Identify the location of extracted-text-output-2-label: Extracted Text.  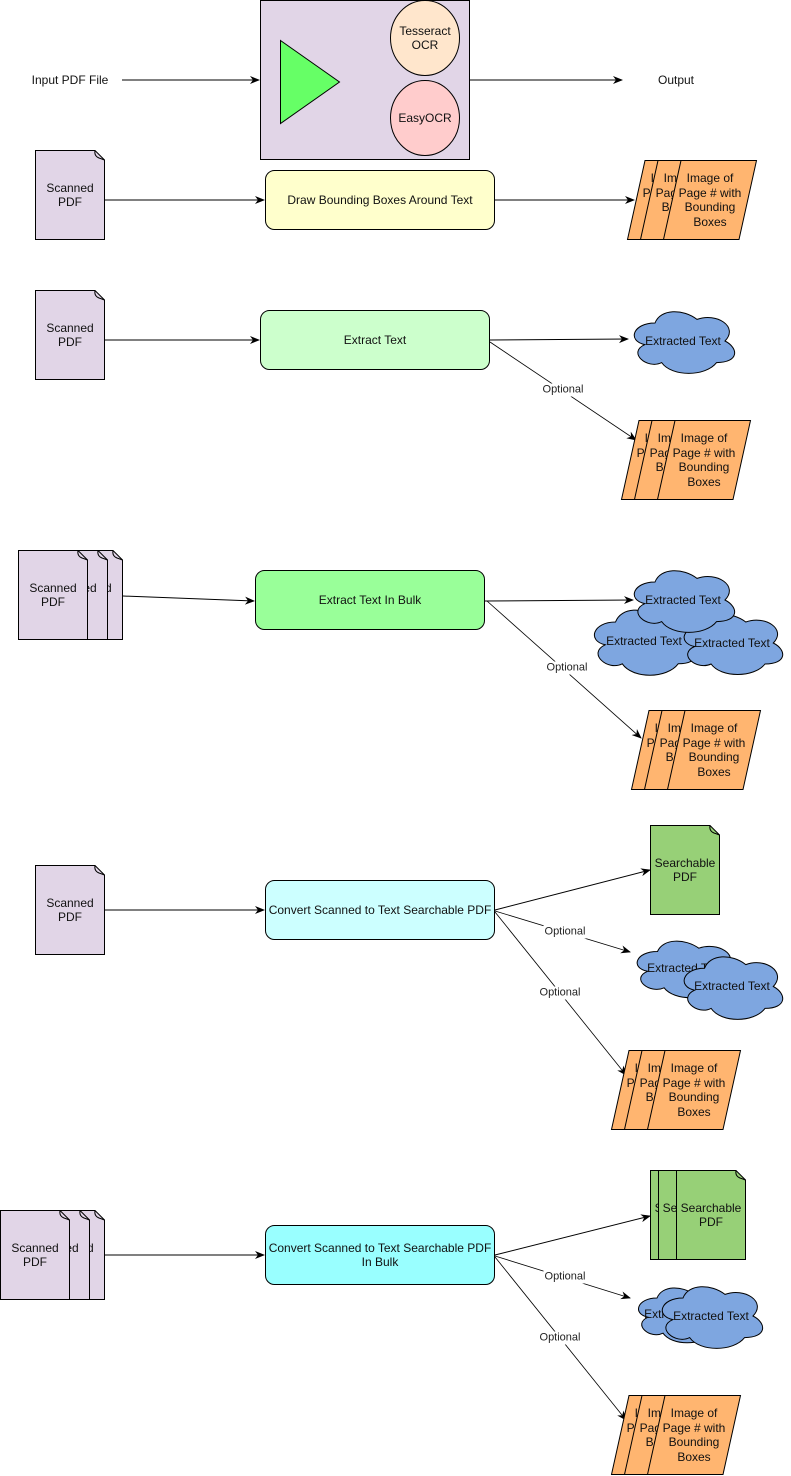
(683, 340).